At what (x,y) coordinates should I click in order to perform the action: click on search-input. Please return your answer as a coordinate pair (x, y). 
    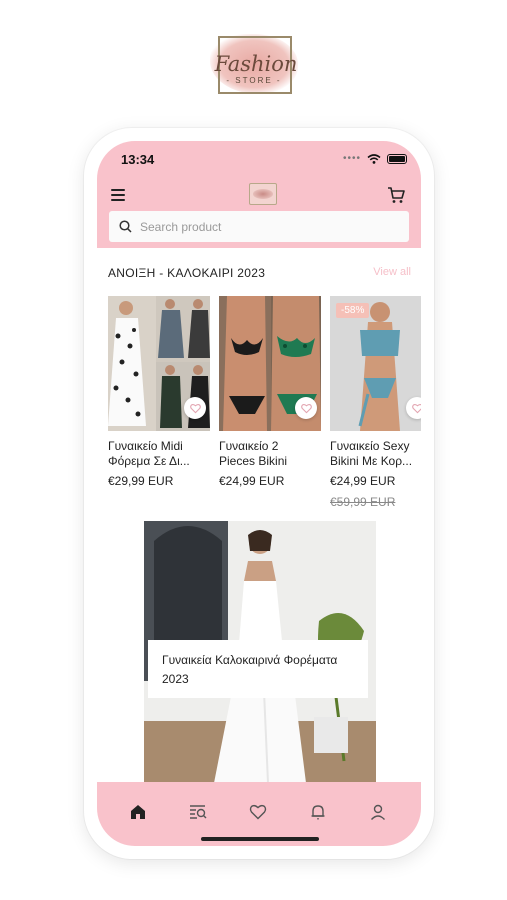
    Looking at the image, I should click on (265, 226).